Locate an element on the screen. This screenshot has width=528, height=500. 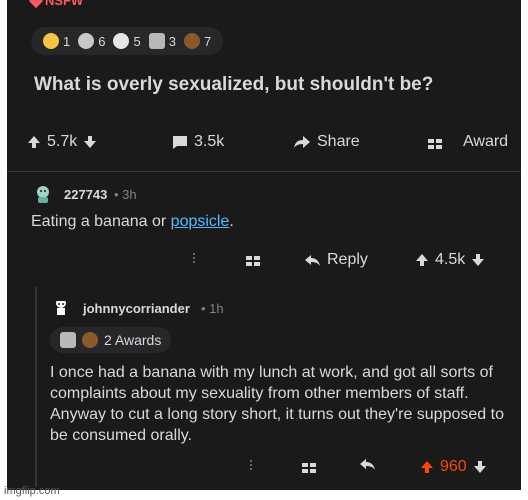
reply-button: Reply is located at coordinates (336, 260).